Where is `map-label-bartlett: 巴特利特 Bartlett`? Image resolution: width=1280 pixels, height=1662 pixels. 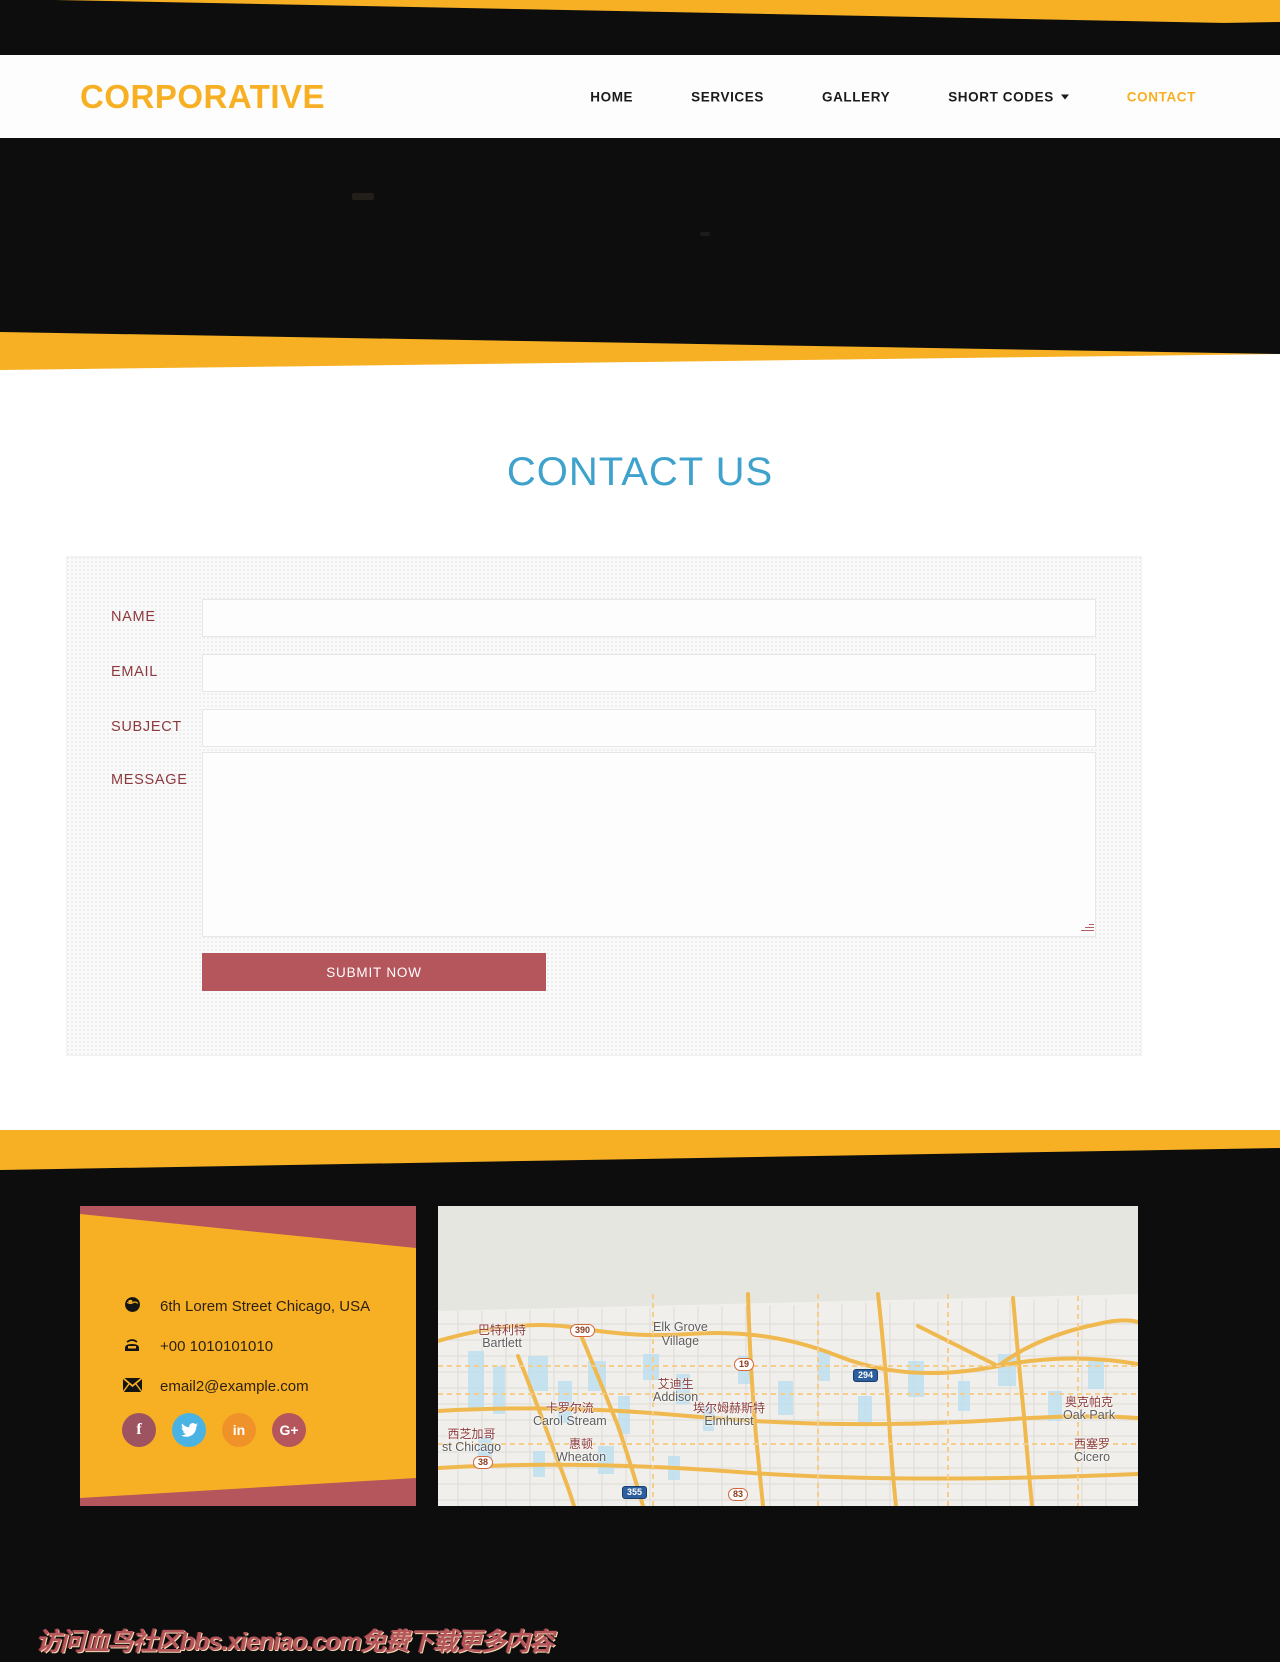
map-label-bartlett: 巴特利特 Bartlett is located at coordinates (502, 1337).